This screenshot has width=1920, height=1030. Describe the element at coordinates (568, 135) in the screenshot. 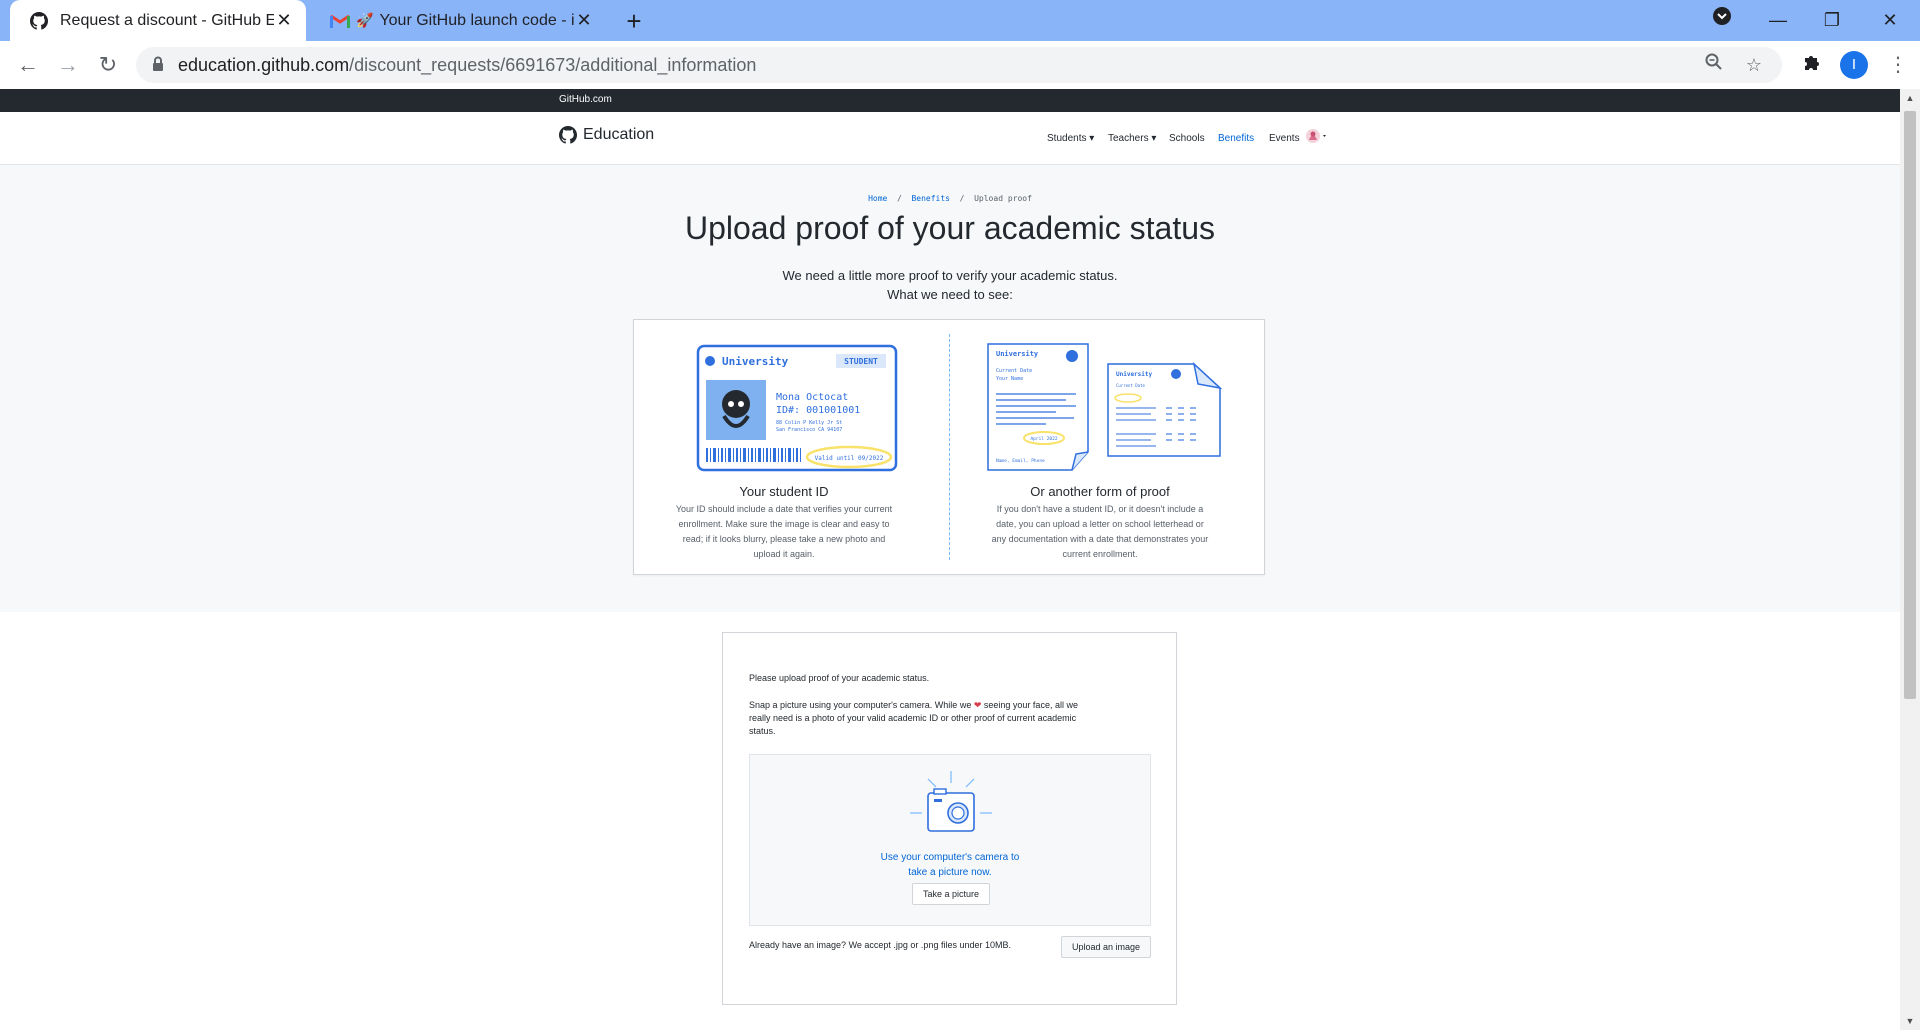

I see `github-mark-icon` at that location.